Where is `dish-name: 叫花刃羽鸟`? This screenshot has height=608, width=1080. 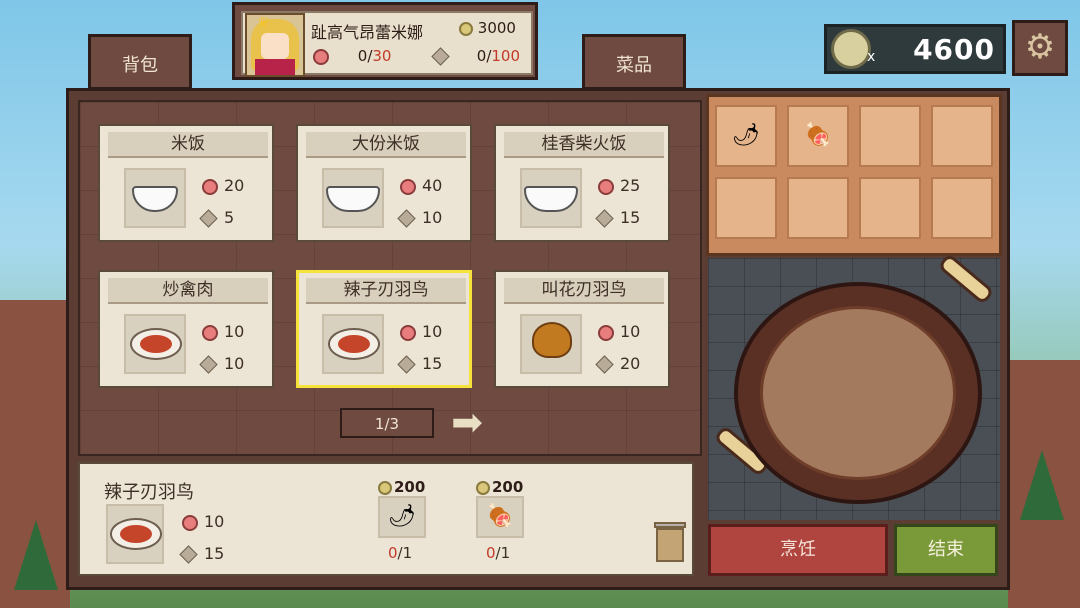 dish-name: 叫花刃羽鸟 is located at coordinates (584, 291).